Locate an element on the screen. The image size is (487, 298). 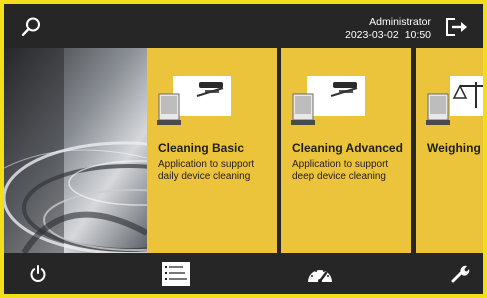
top-bar: Administrator 2023-03-02 10:50 is located at coordinates (243, 26).